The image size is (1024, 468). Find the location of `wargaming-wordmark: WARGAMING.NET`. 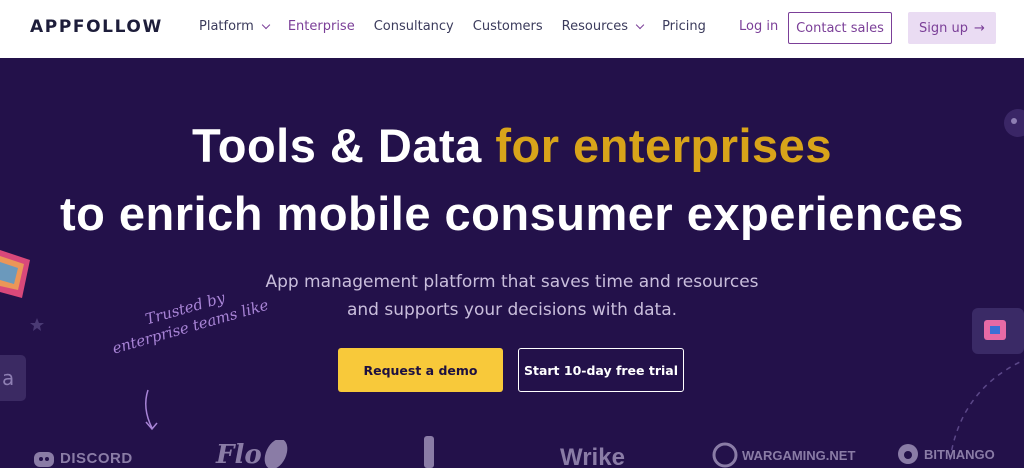

wargaming-wordmark: WARGAMING.NET is located at coordinates (799, 455).